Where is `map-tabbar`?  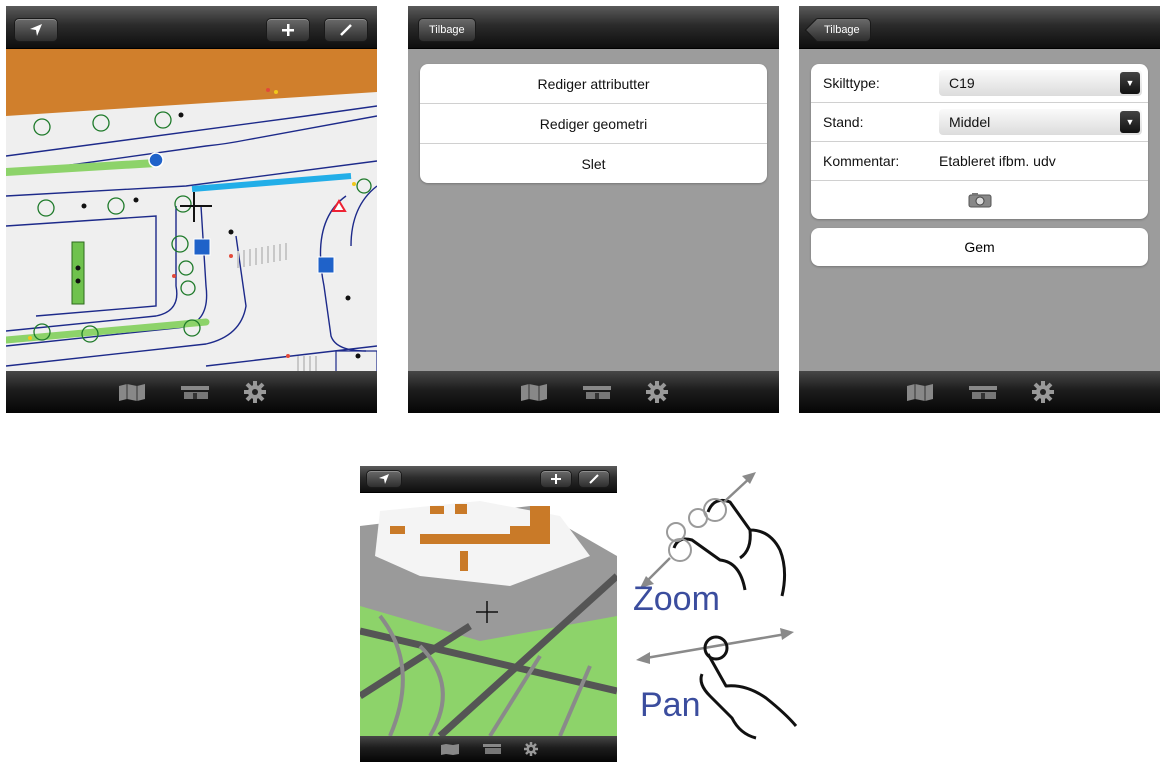
map-tabbar is located at coordinates (191, 392).